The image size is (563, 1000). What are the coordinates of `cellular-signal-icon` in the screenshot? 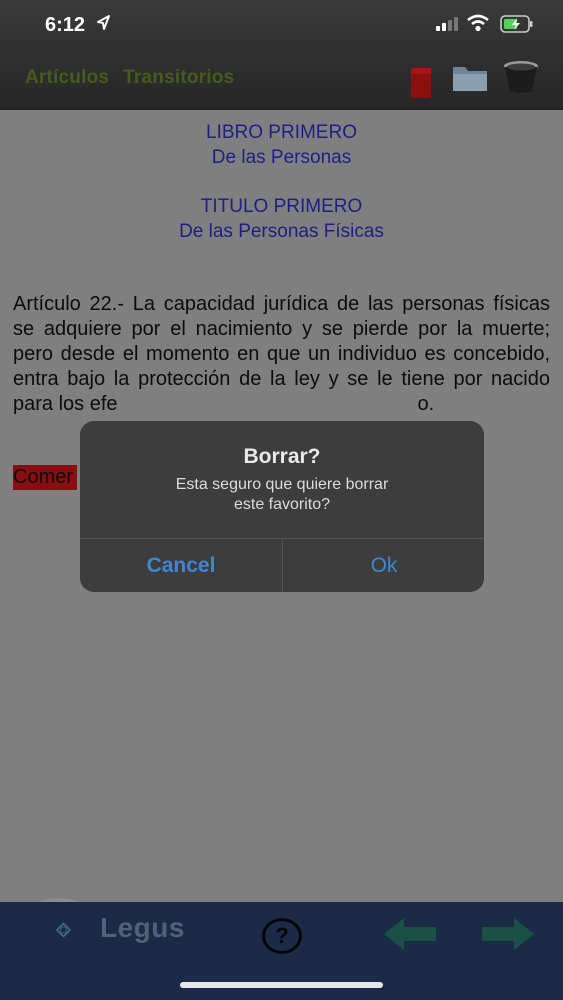 It's located at (447, 24).